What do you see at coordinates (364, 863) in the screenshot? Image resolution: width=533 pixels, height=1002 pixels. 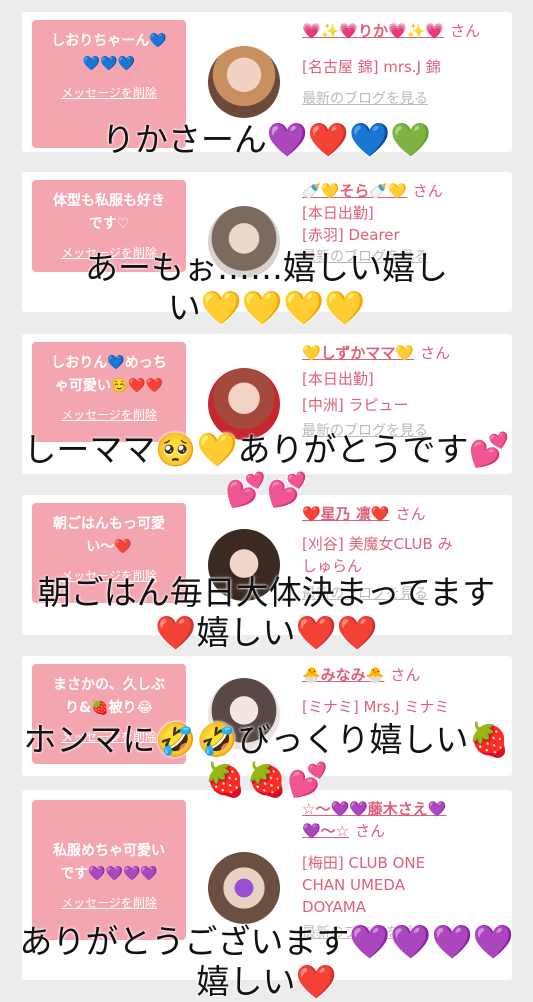 I see `shop-line: [梅田] CLUB ONE` at bounding box center [364, 863].